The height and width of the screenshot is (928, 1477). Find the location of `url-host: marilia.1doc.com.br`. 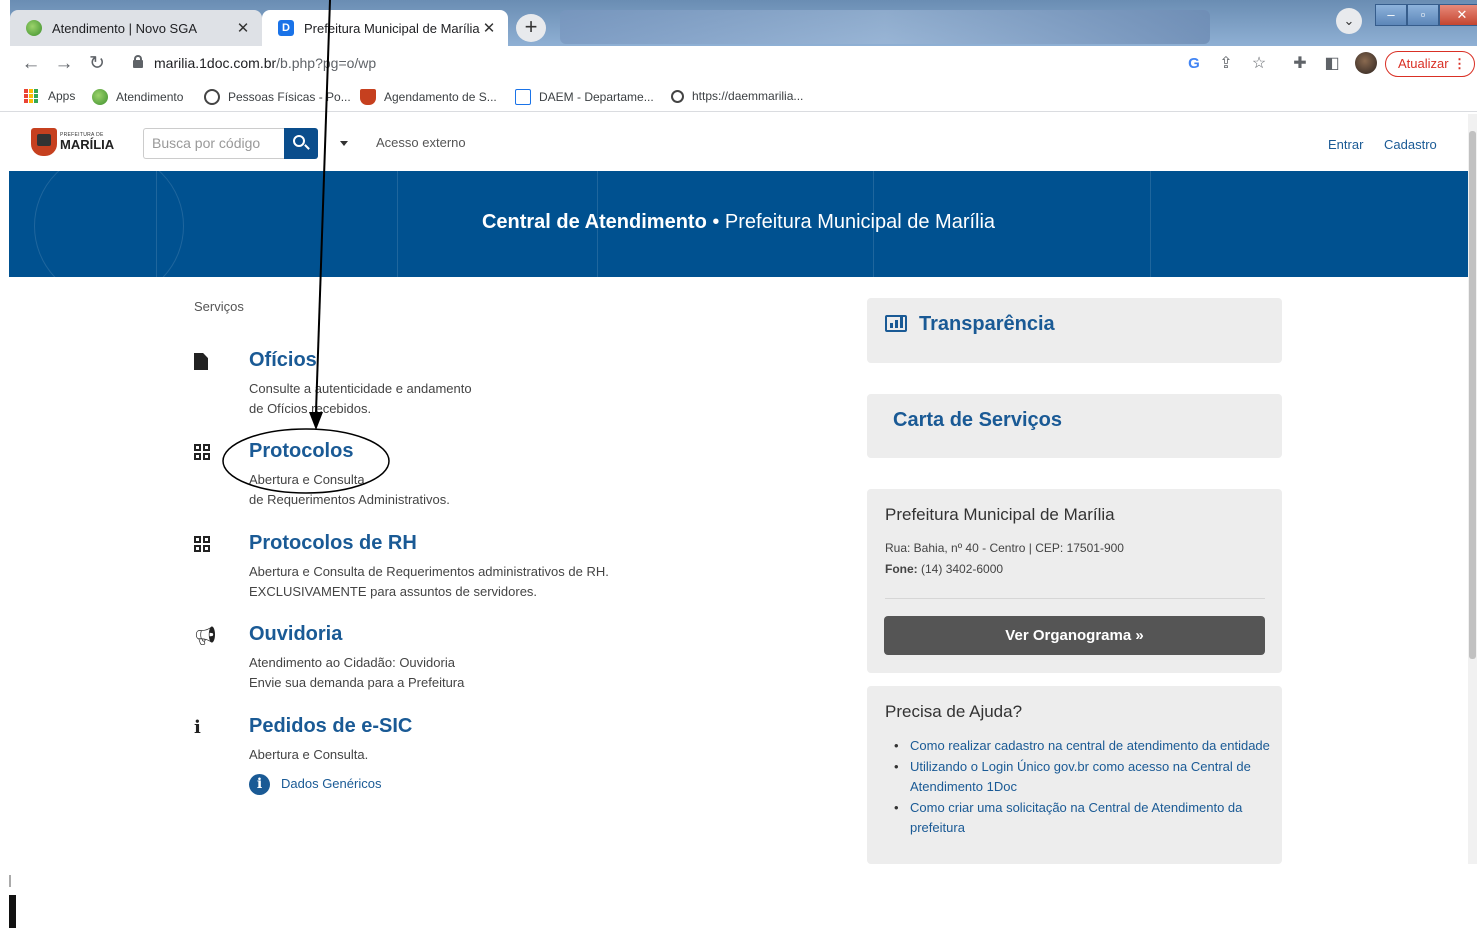

url-host: marilia.1doc.com.br is located at coordinates (215, 63).